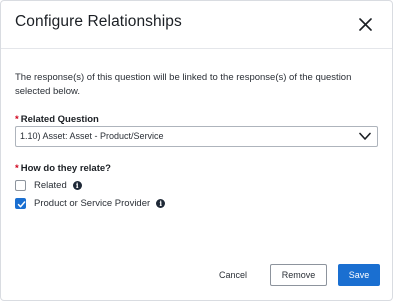  Describe the element at coordinates (233, 275) in the screenshot. I see `cancel-button: Cancel` at that location.